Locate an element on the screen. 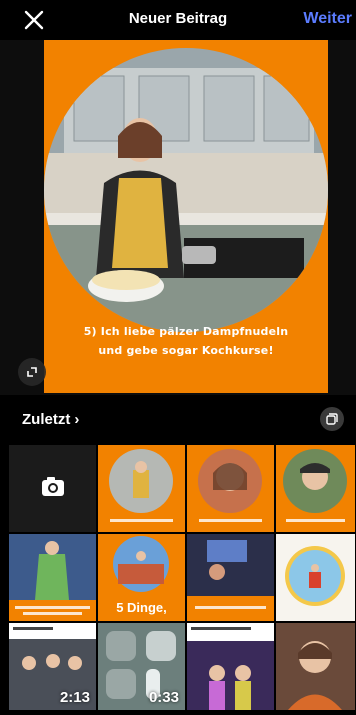 The image size is (356, 715). camera-icon is located at coordinates (53, 486).